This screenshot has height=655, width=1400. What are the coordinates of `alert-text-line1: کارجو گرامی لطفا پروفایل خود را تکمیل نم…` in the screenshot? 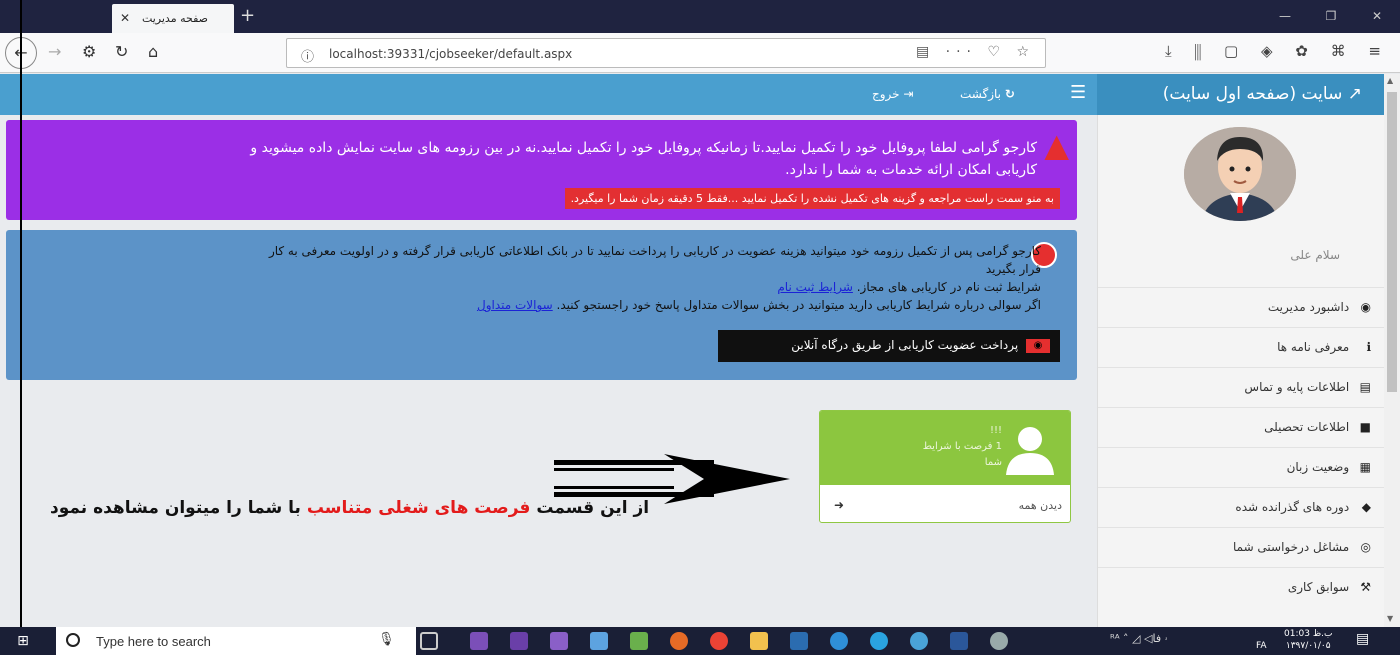 It's located at (643, 148).